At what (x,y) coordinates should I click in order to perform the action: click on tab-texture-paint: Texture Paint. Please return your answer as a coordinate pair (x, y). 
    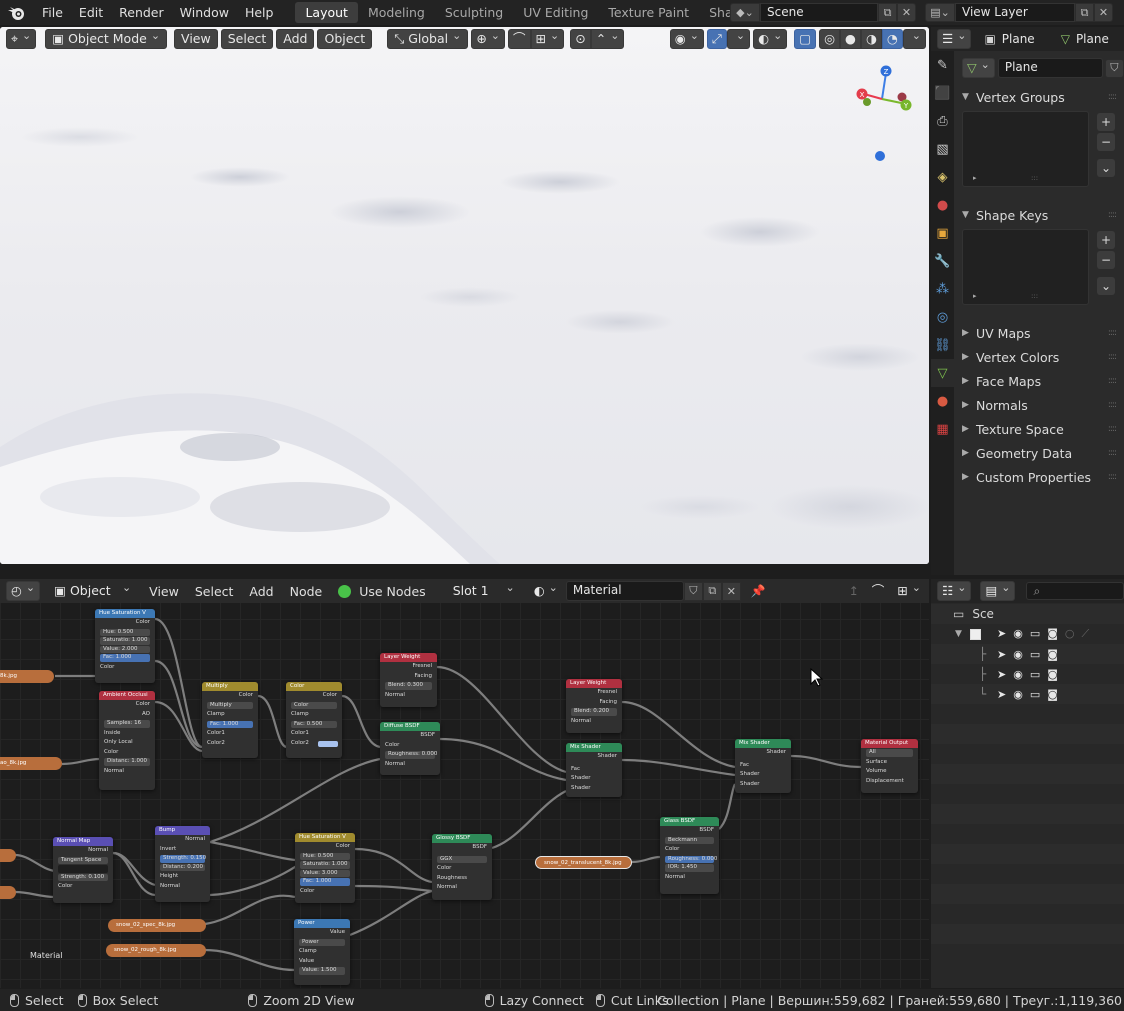
    Looking at the image, I should click on (648, 12).